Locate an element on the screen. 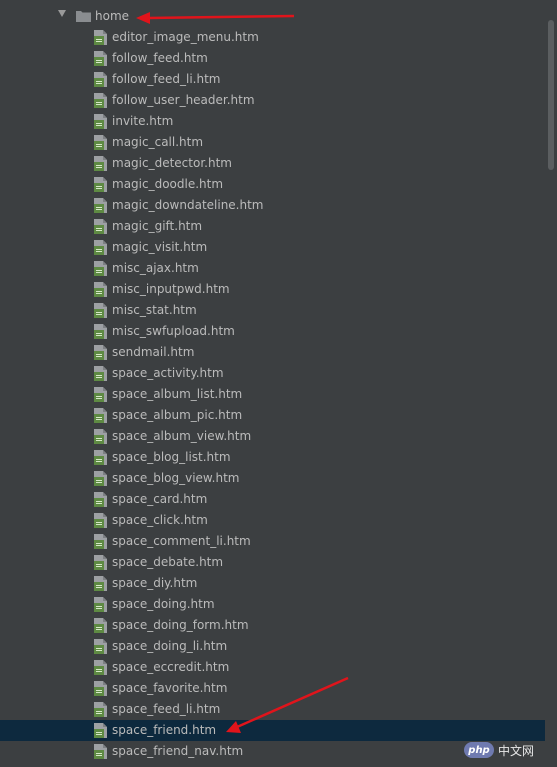 This screenshot has height=767, width=557. tree-file-row: editor_image_menu.htm is located at coordinates (272, 37).